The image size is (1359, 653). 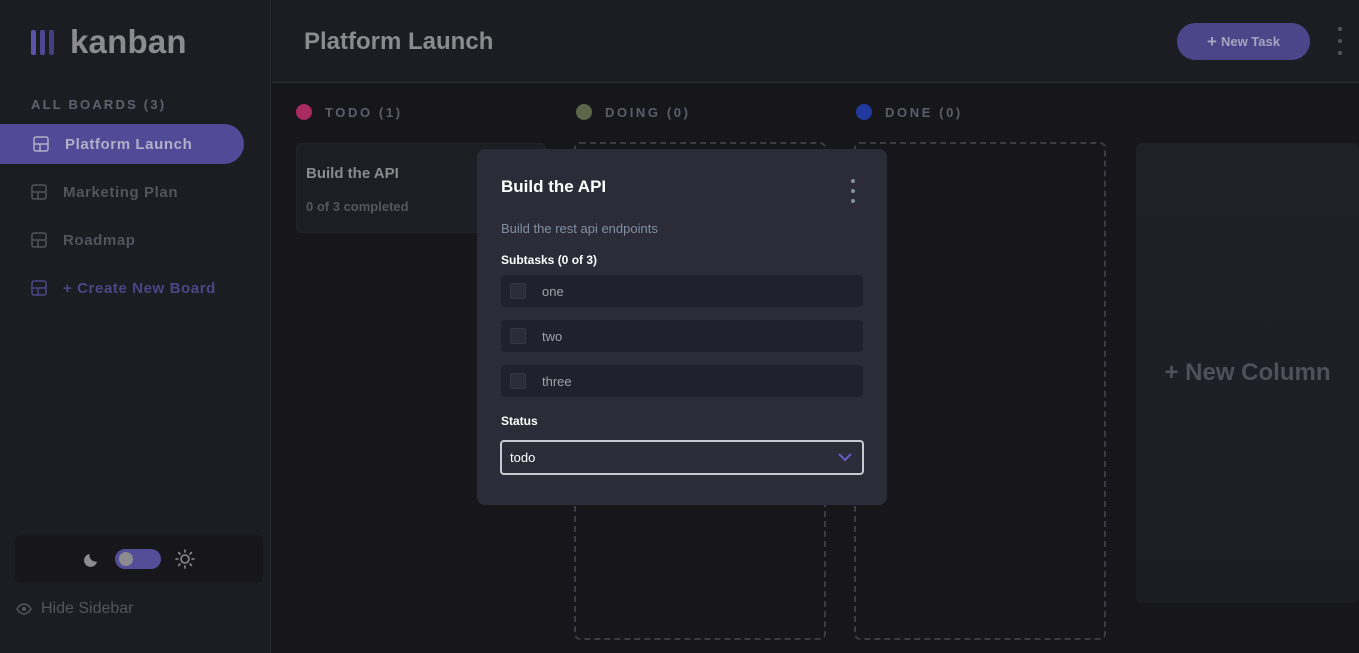 I want to click on column-header-doing: DOING (0), so click(x=633, y=112).